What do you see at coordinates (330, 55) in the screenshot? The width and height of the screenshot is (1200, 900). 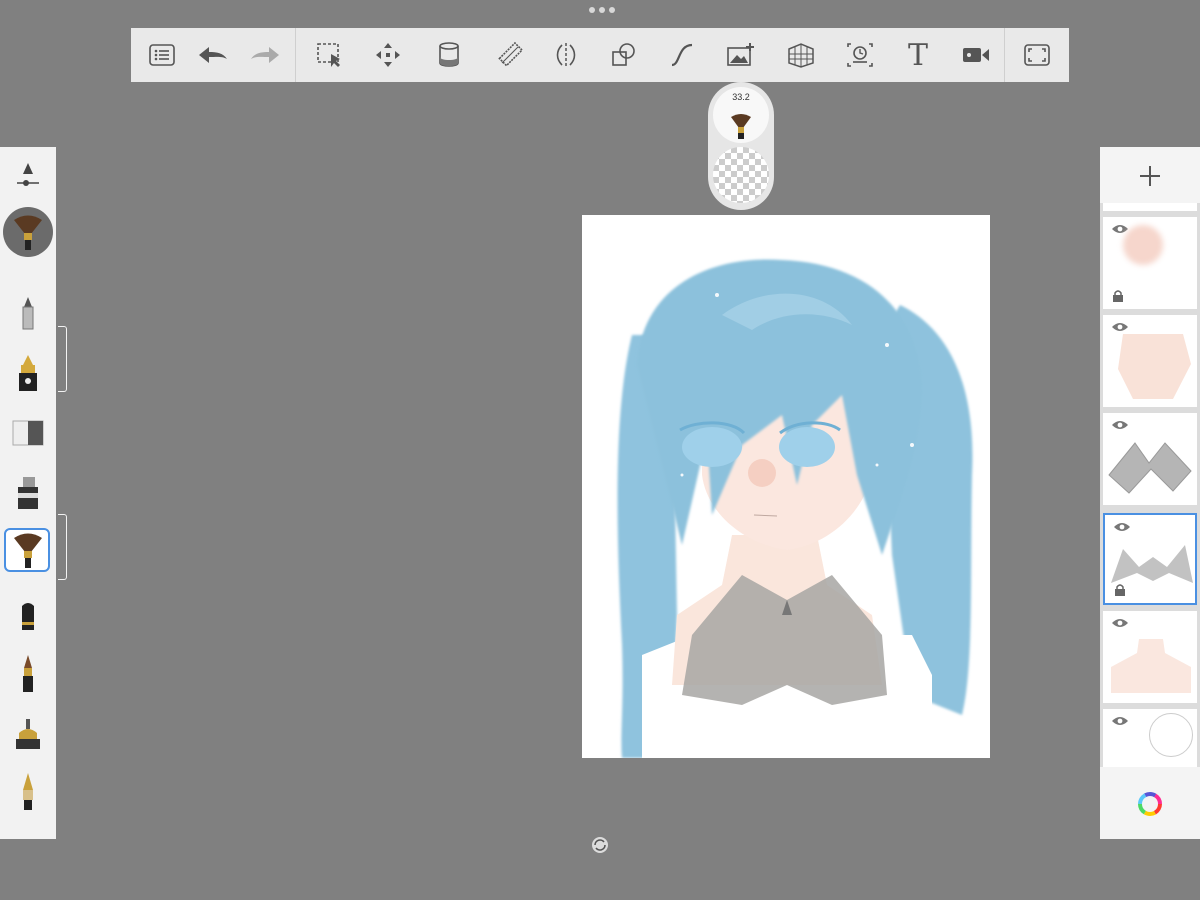 I see `selection-icon` at bounding box center [330, 55].